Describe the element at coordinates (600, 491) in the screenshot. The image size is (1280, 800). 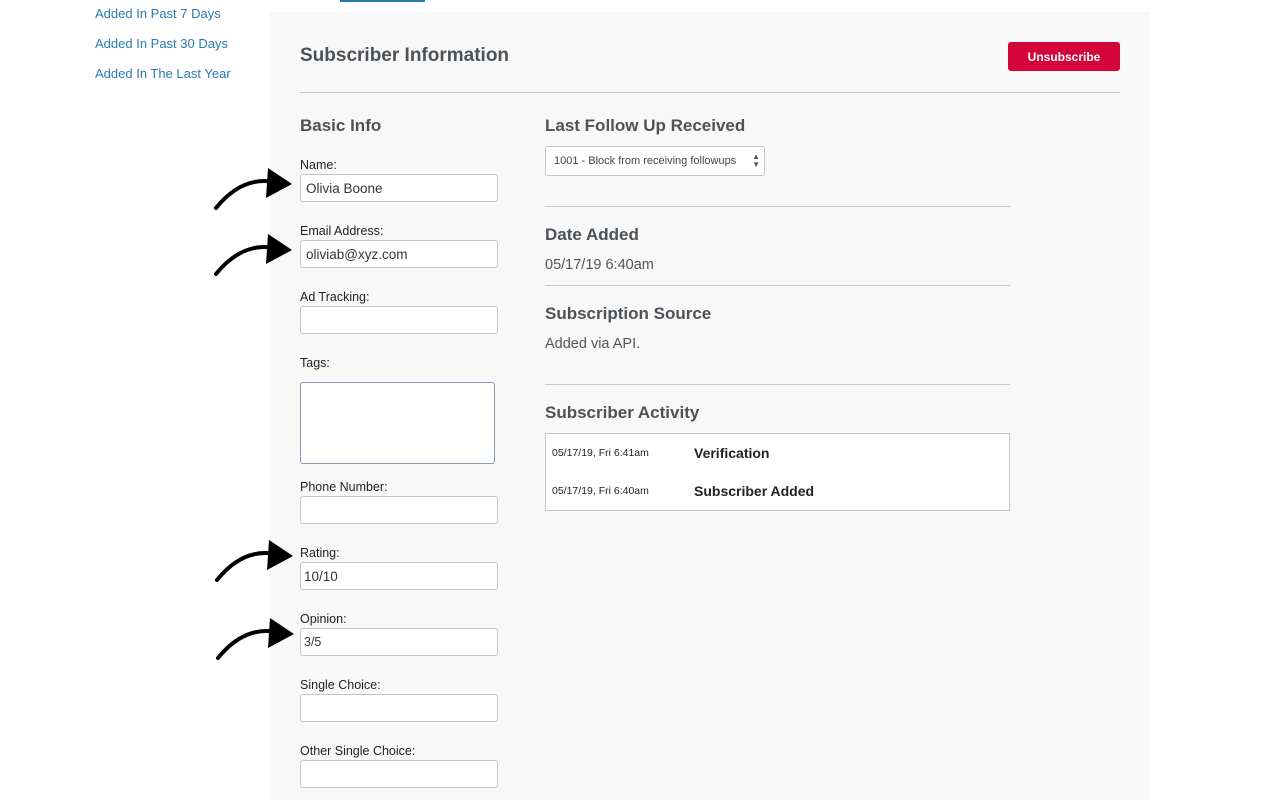
I see `activity-time: 05/17/19, Fri 6:40am` at that location.